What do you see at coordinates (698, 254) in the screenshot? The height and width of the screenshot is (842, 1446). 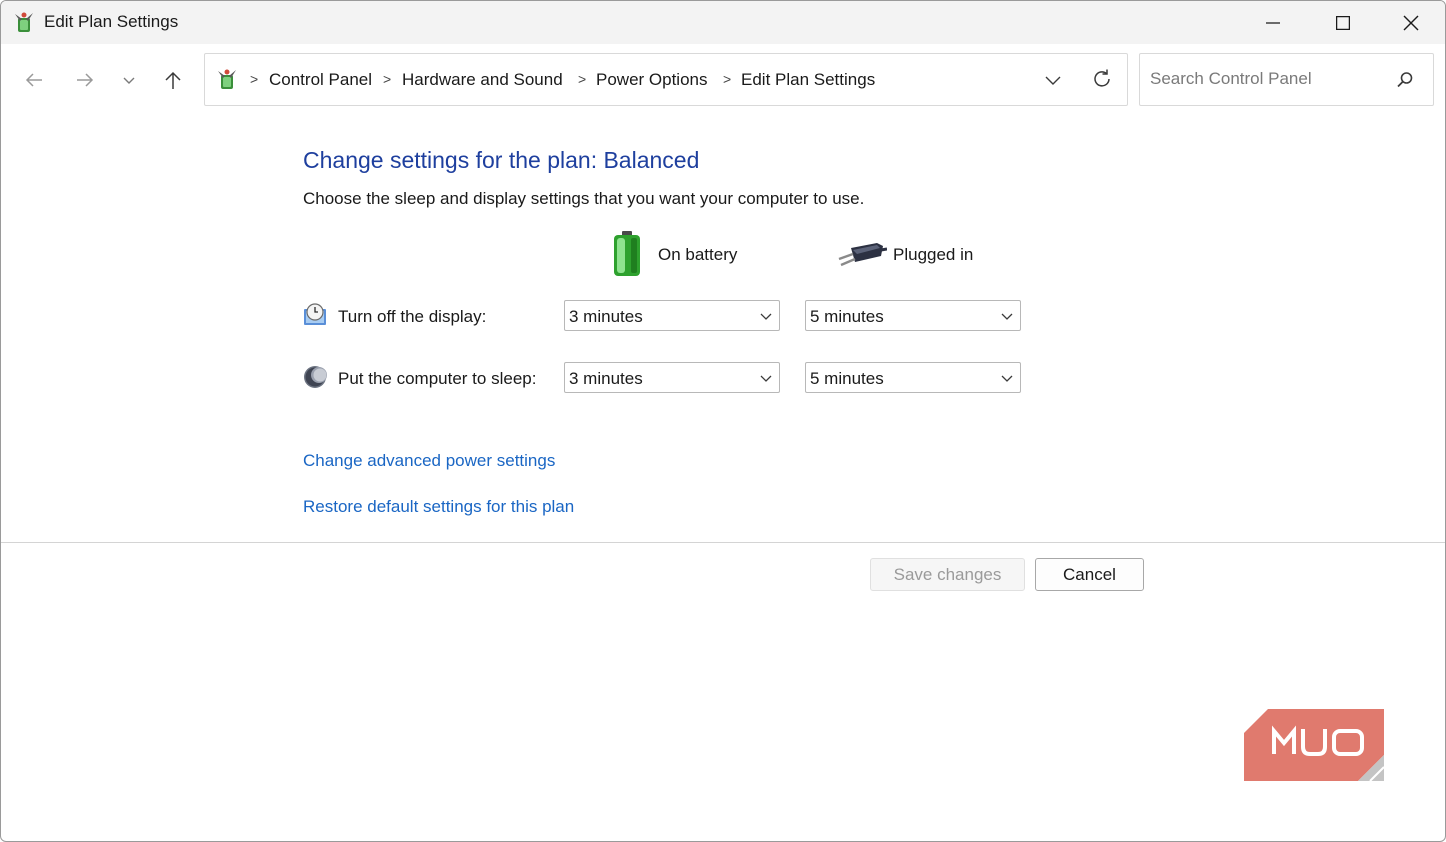 I see `column-on-battery: On battery` at bounding box center [698, 254].